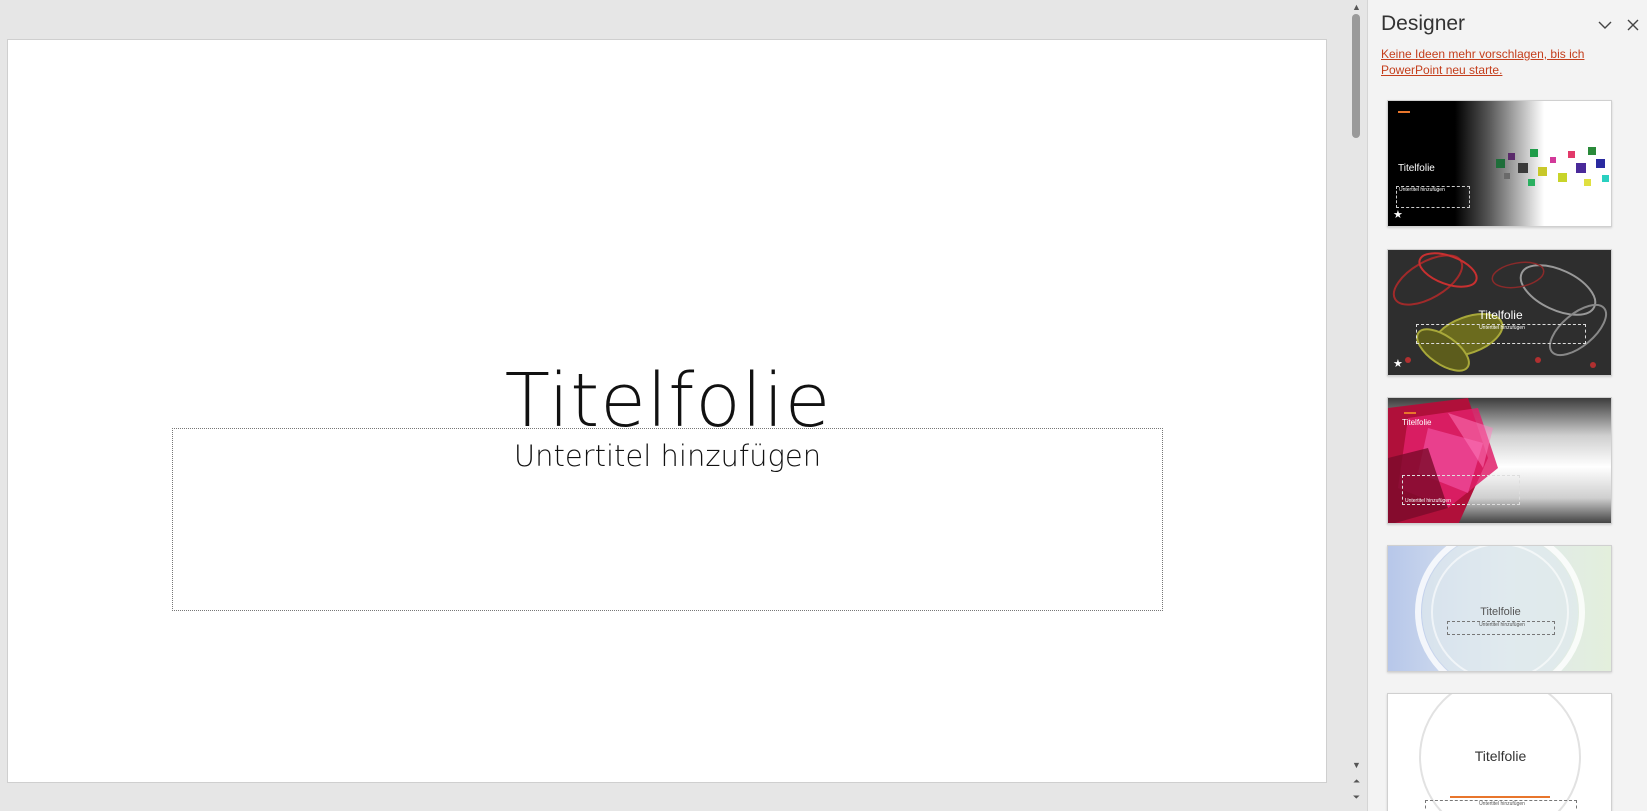 Image resolution: width=1647 pixels, height=811 pixels. I want to click on next-slide-icon: ⏷, so click(1356, 797).